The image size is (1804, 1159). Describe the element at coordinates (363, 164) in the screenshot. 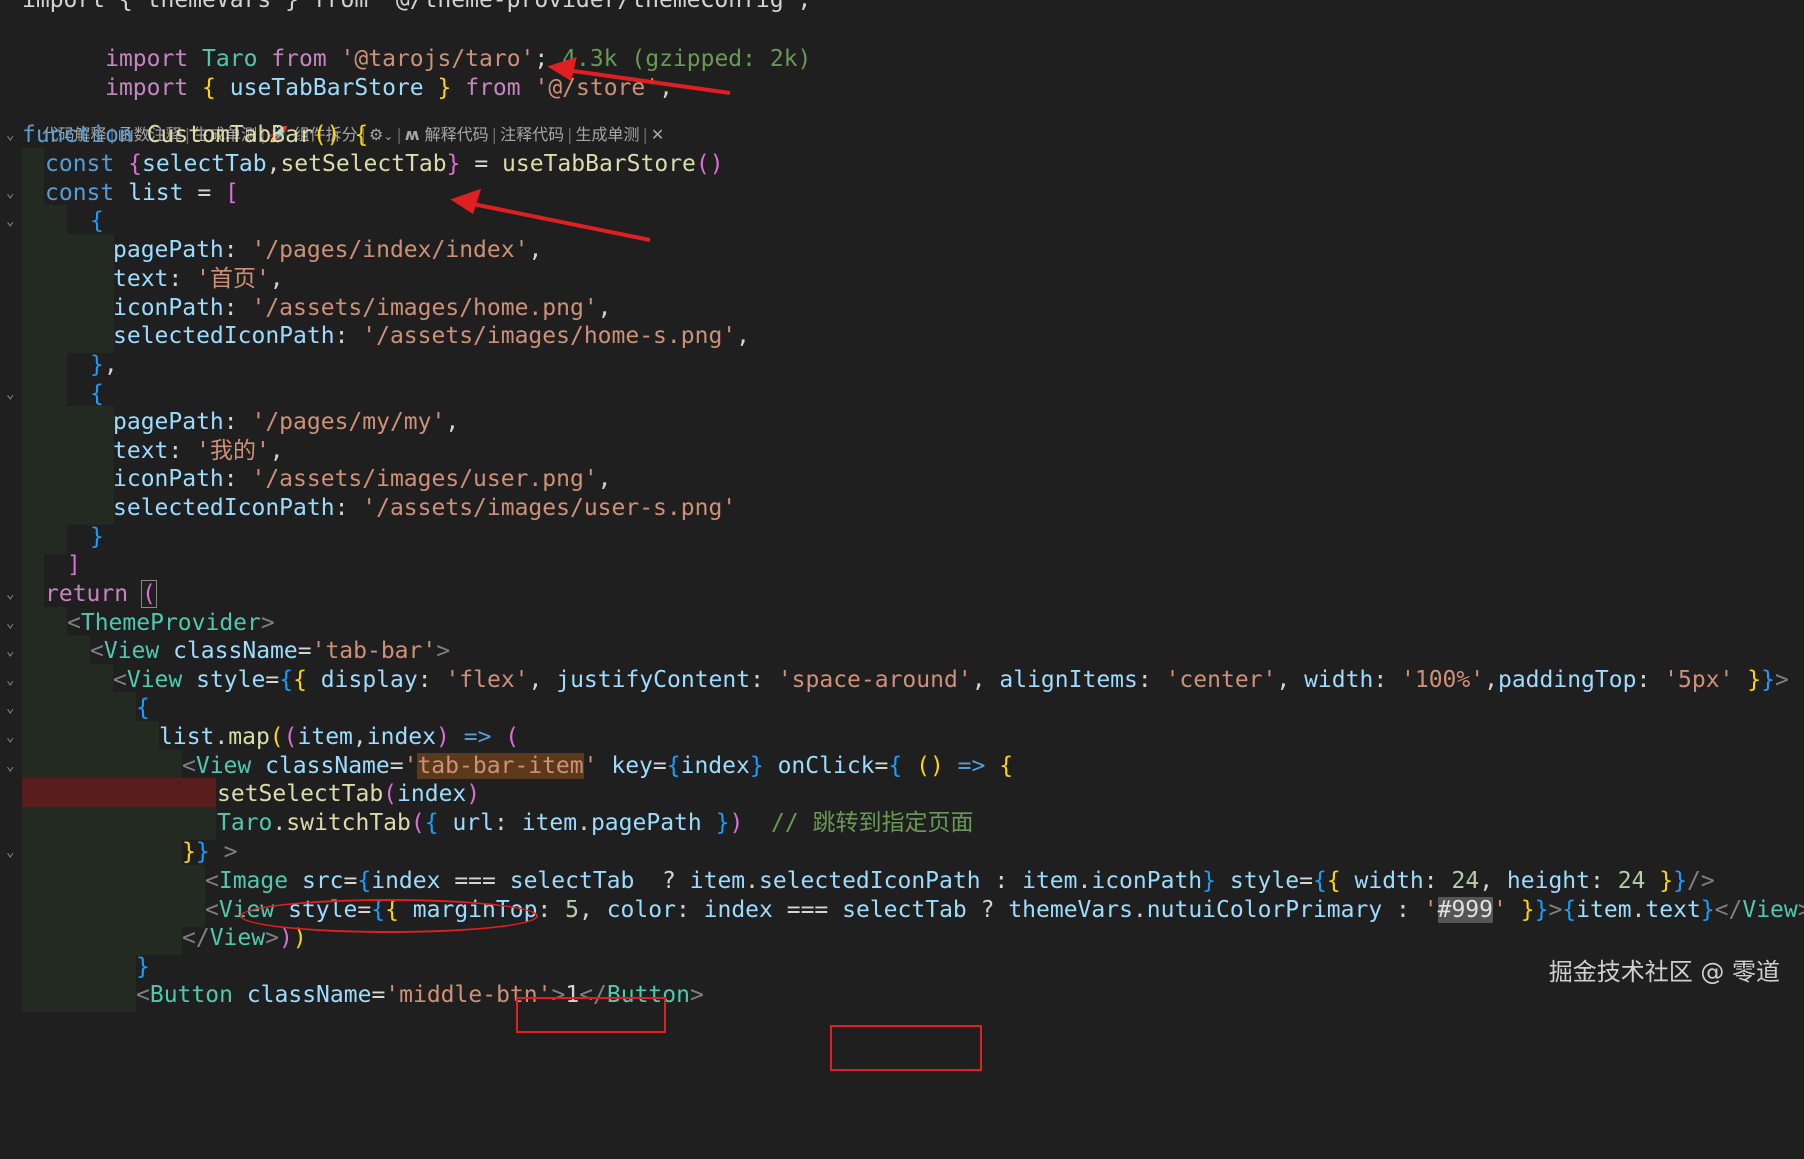

I see `identifier-set-select-tab: setSelectTab` at that location.